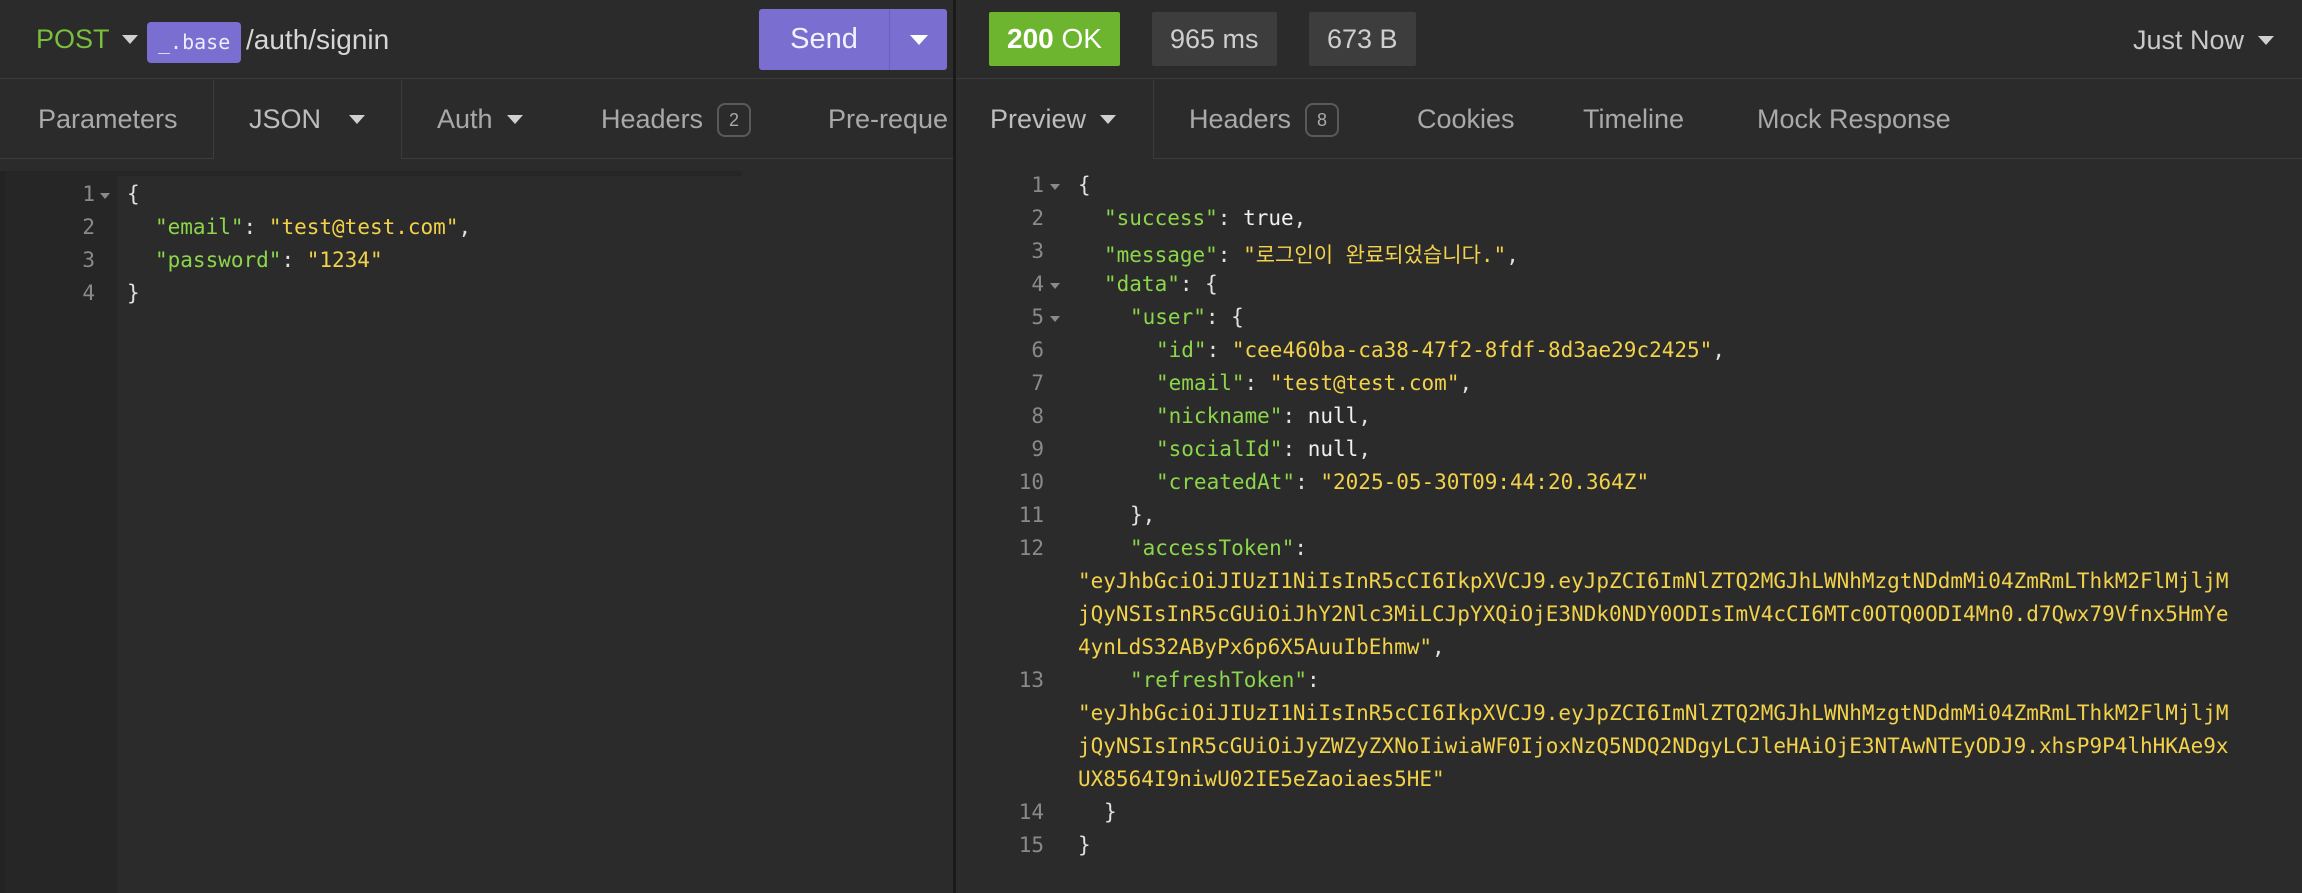 The width and height of the screenshot is (2302, 893). What do you see at coordinates (1161, 284) in the screenshot?
I see `code-line: "data": {` at bounding box center [1161, 284].